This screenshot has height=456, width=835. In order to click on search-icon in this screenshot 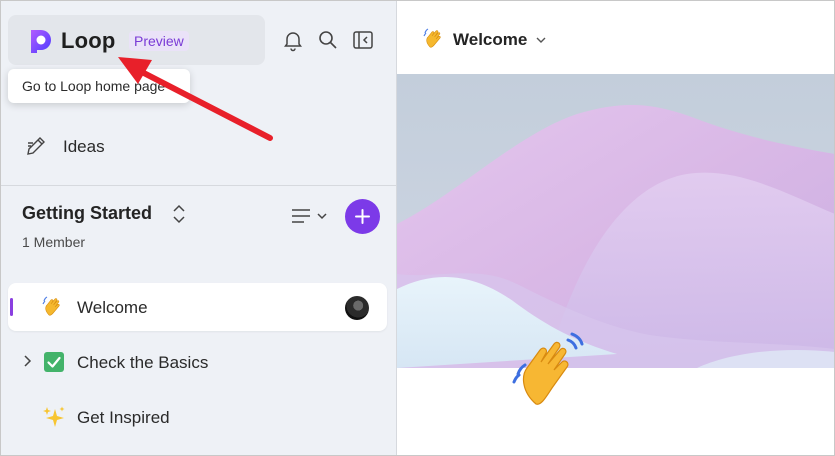, I will do `click(328, 40)`.